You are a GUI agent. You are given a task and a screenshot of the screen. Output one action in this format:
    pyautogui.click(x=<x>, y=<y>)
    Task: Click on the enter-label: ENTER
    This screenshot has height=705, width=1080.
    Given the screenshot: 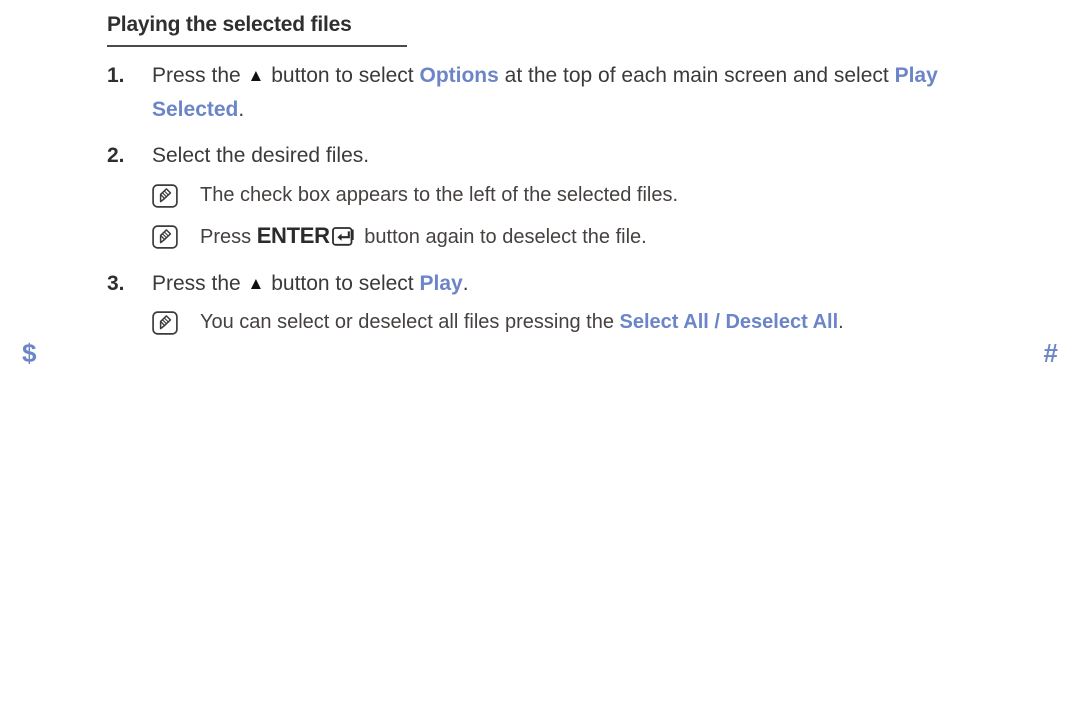 What is the action you would take?
    pyautogui.click(x=293, y=235)
    